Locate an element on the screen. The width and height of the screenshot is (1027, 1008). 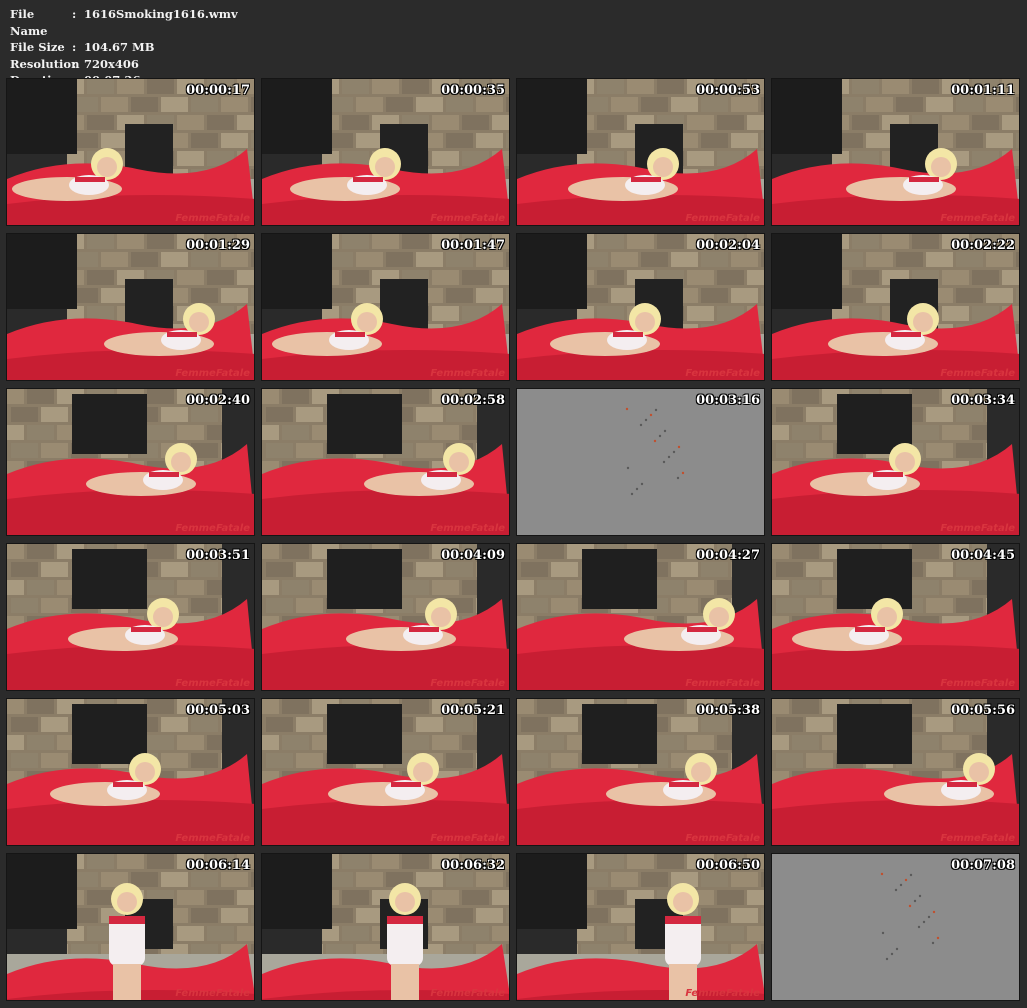
thumbnail: FemmeFatale 00:00:17 is located at coordinates (130, 152).